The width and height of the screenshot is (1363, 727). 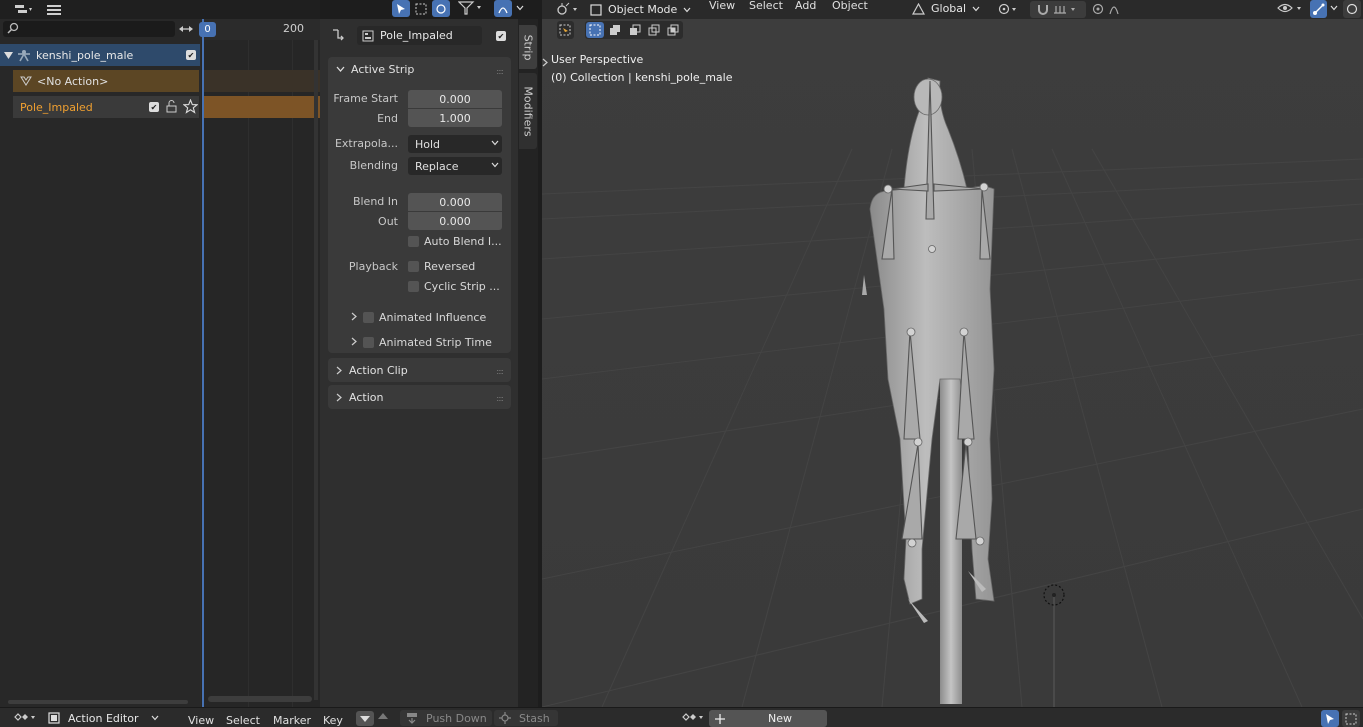 I want to click on nla-timeline, so click(x=260, y=363).